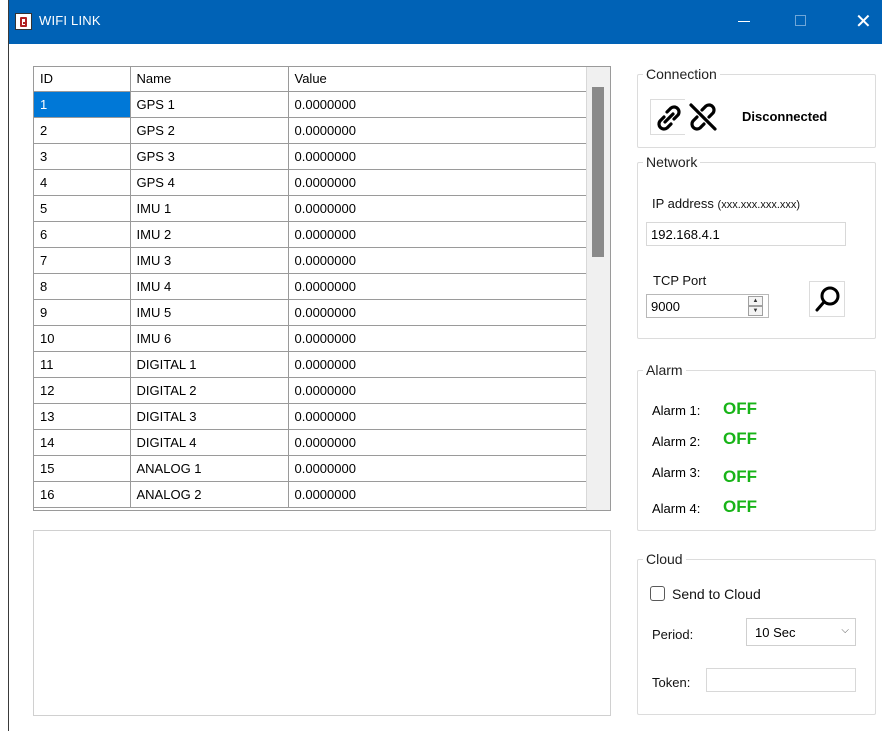 The image size is (882, 731). Describe the element at coordinates (746, 234) in the screenshot. I see `ip-address-input` at that location.